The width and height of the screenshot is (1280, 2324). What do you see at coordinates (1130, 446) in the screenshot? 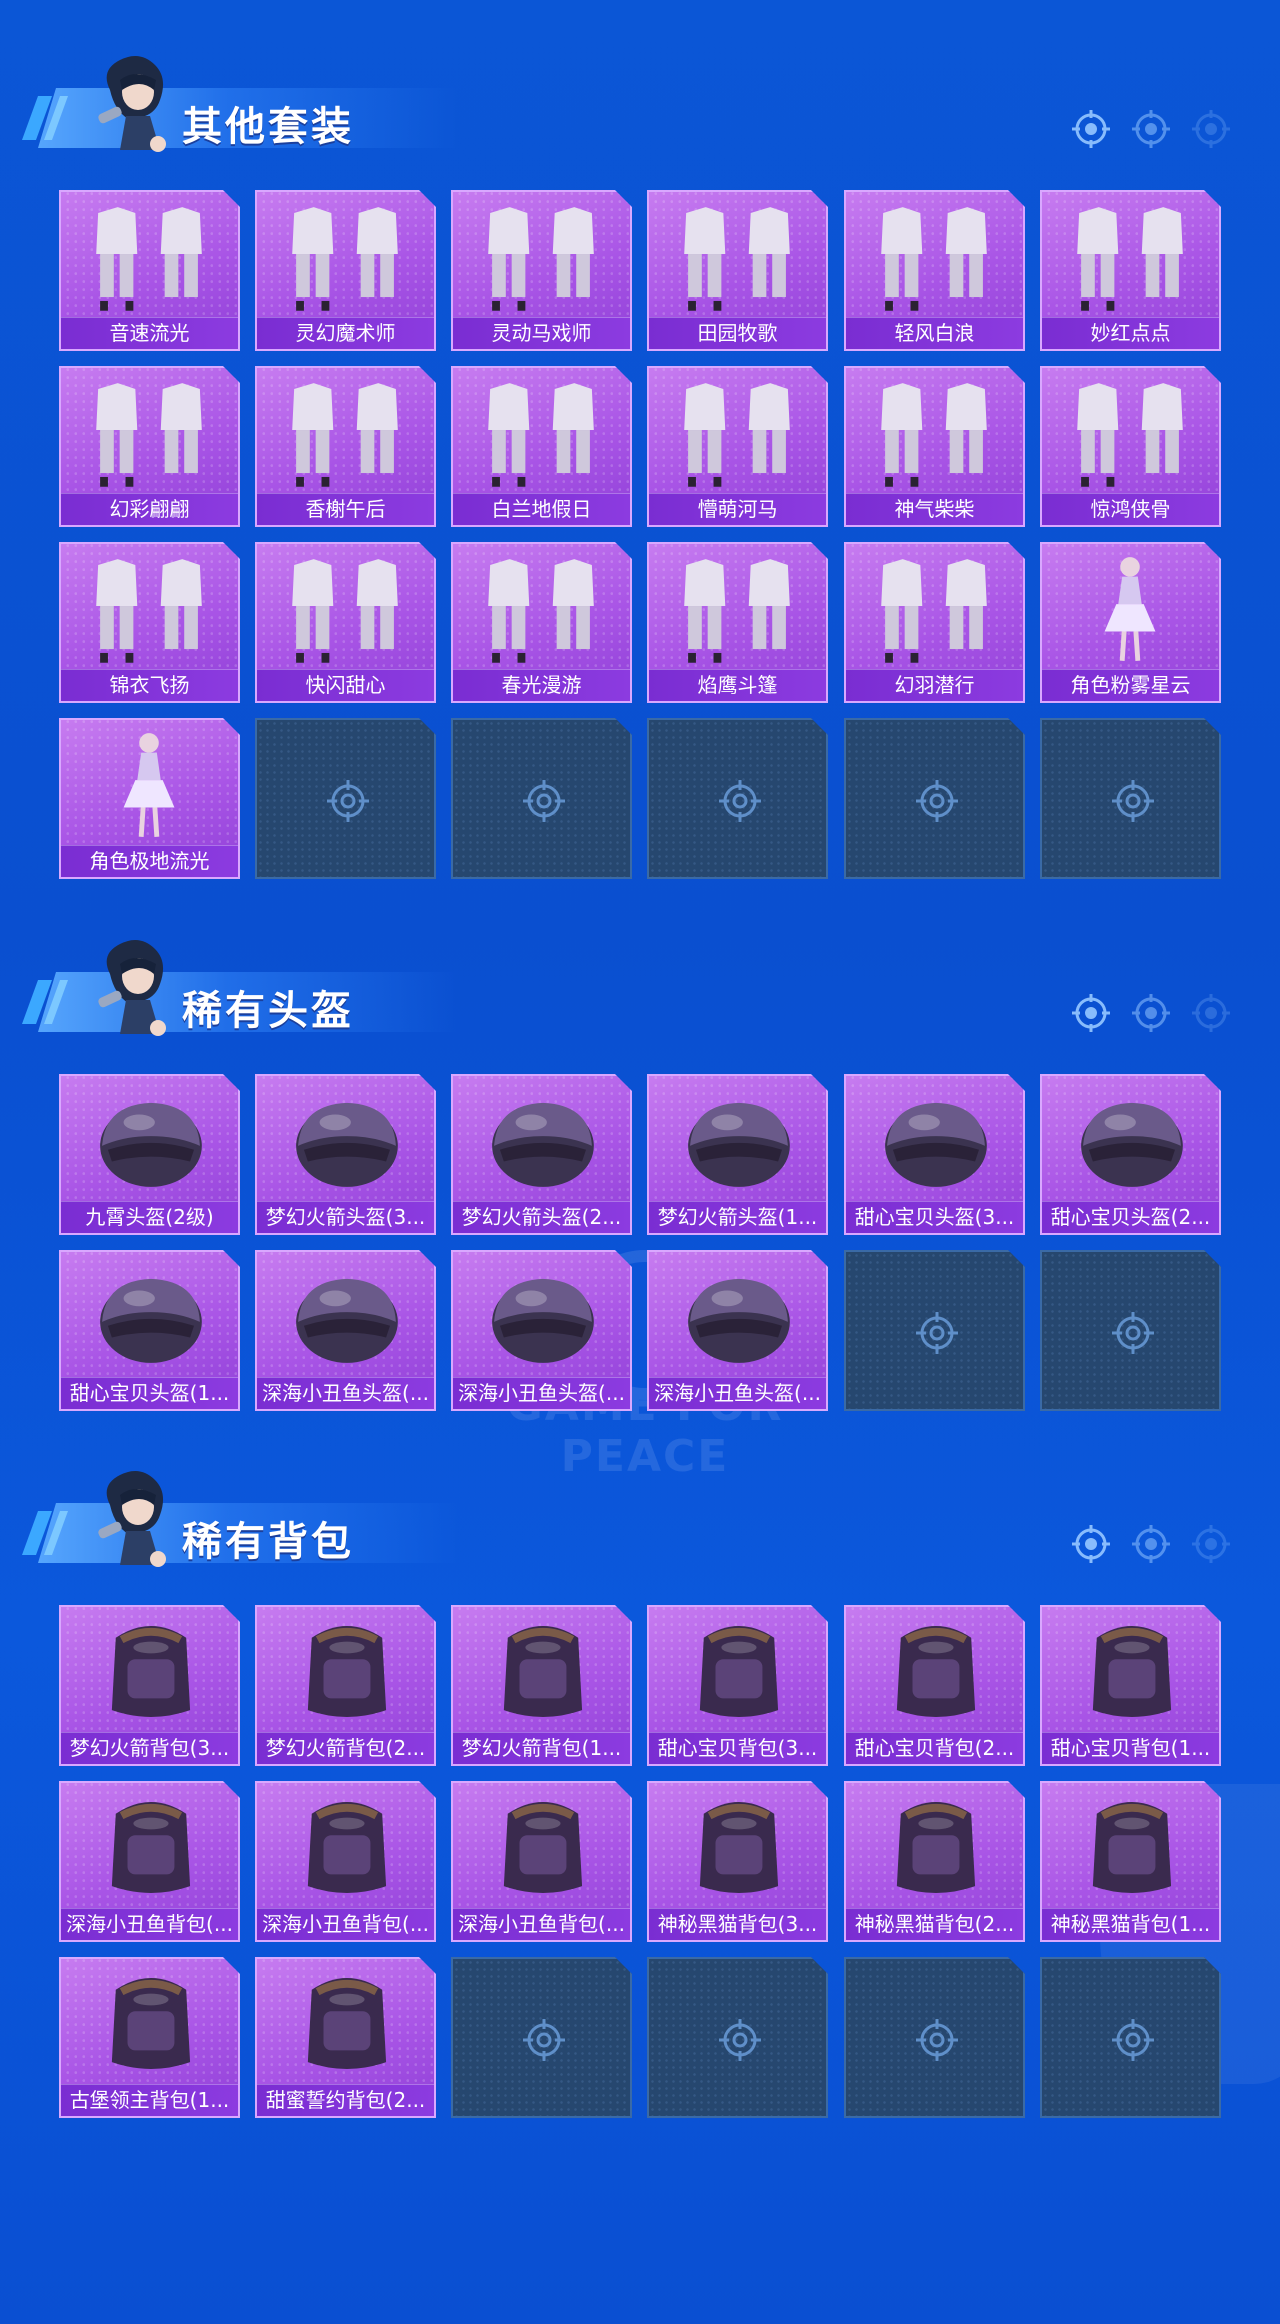
I see `item-card: 惊鸿侠骨` at bounding box center [1130, 446].